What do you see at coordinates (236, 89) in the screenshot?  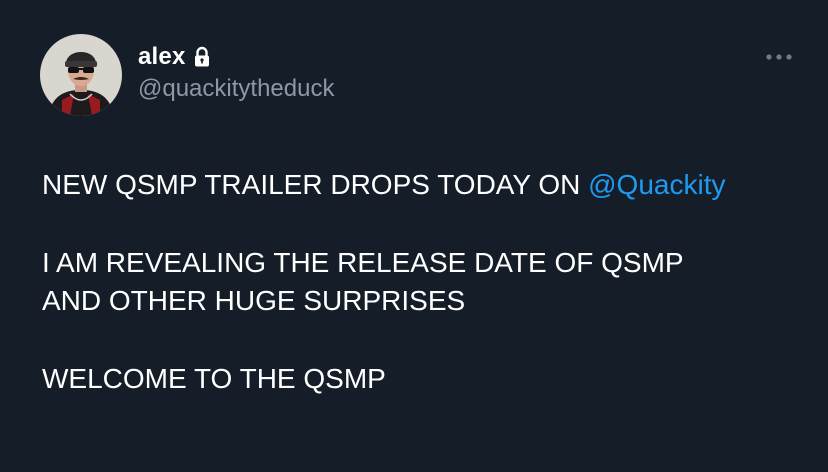 I see `author-handle: @quackitytheduck` at bounding box center [236, 89].